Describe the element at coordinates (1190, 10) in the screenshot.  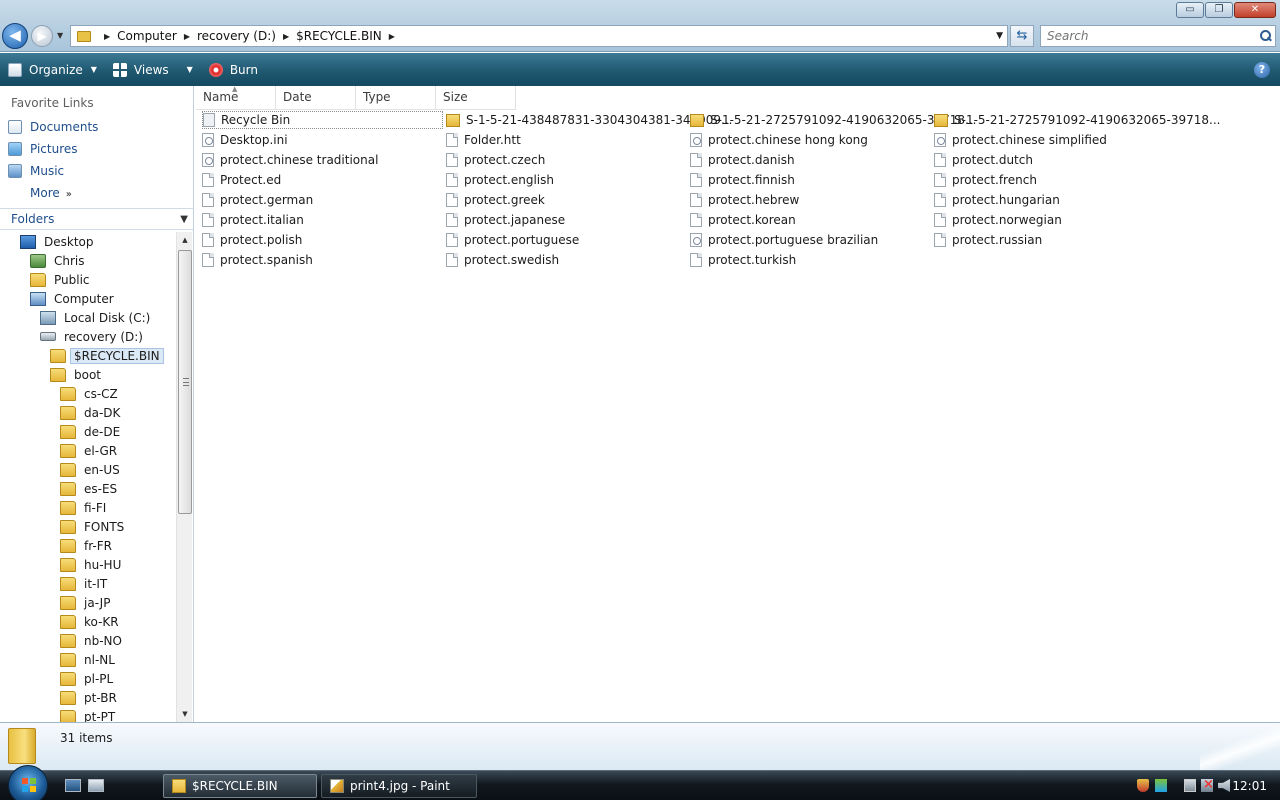
I see `minimize-button: ▭` at that location.